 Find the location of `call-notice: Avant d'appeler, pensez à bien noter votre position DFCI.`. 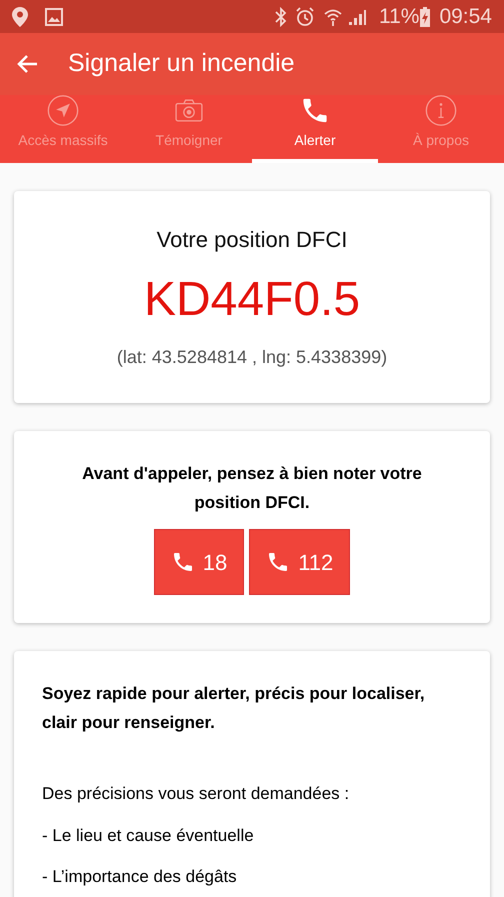

call-notice: Avant d'appeler, pensez à bien noter votre position DFCI. is located at coordinates (252, 488).